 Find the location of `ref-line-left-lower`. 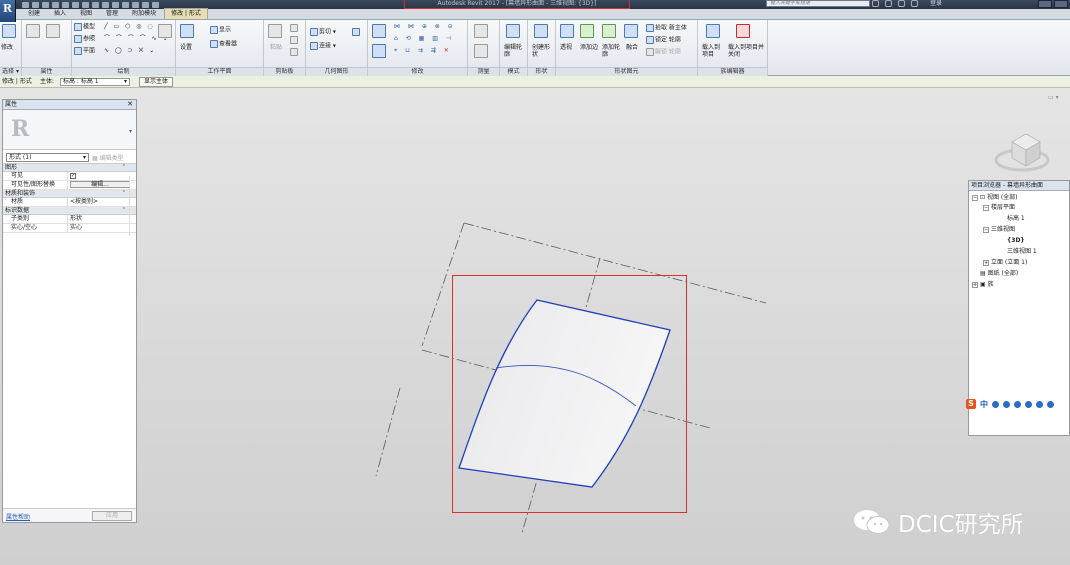

ref-line-left-lower is located at coordinates (388, 432).